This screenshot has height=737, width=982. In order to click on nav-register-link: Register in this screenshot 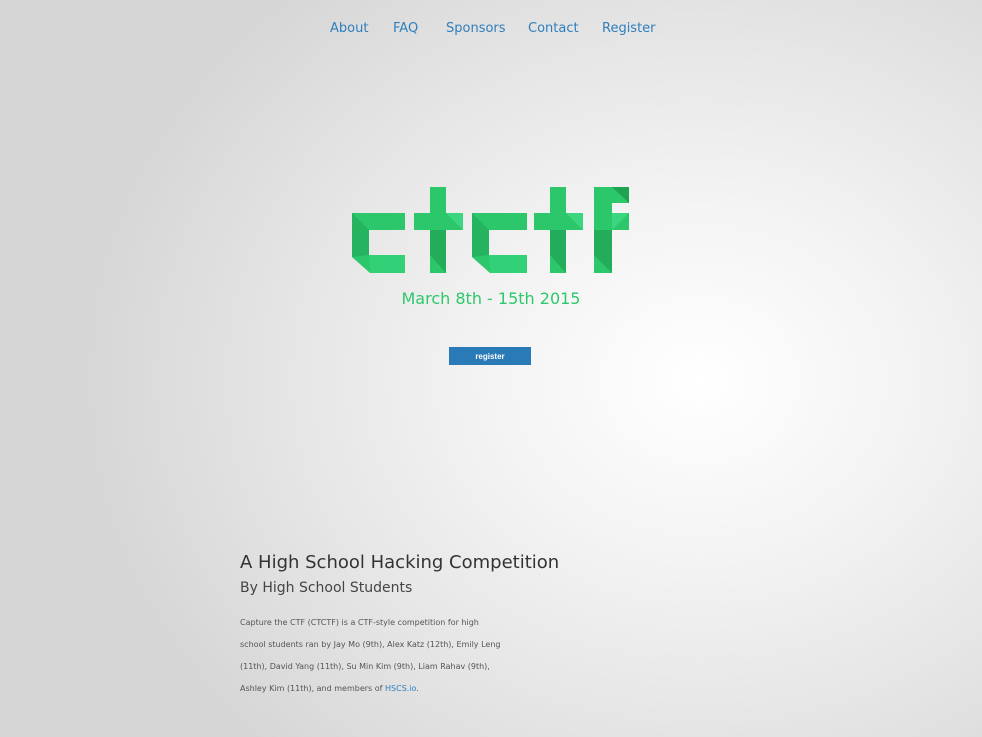, I will do `click(629, 29)`.